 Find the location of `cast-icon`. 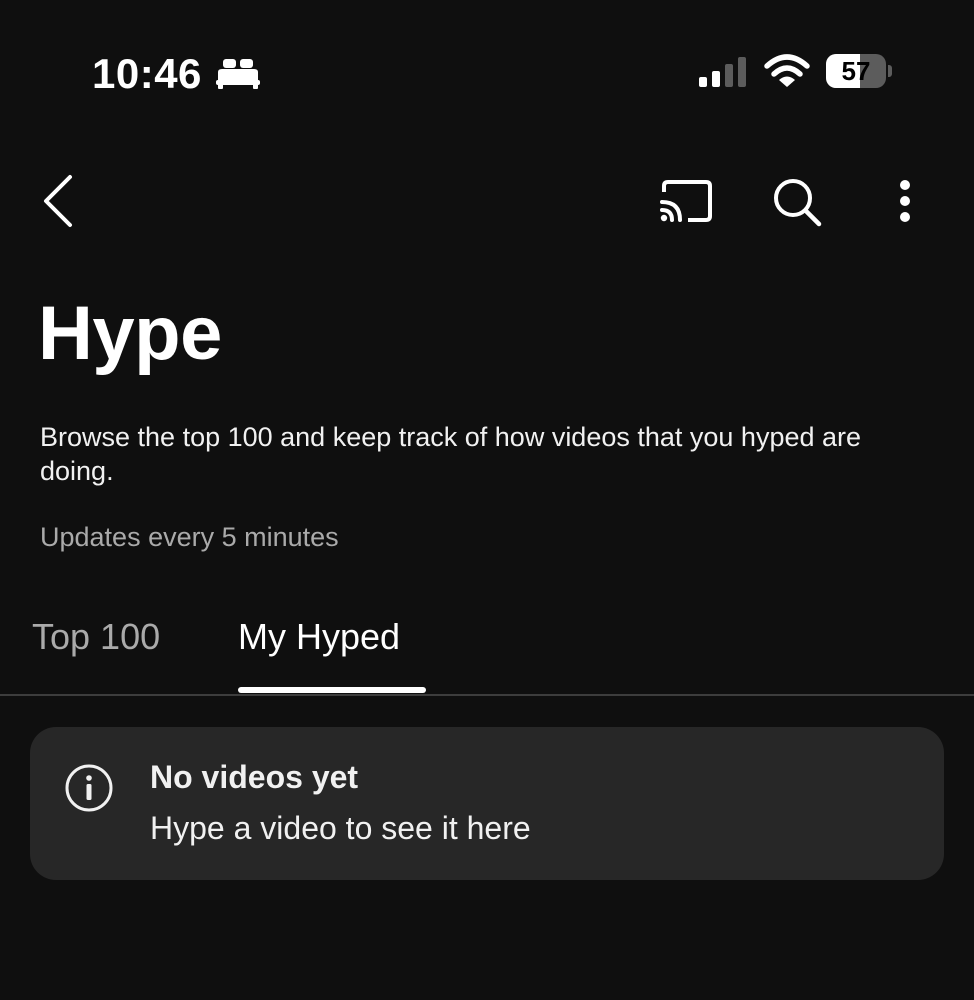

cast-icon is located at coordinates (686, 201).